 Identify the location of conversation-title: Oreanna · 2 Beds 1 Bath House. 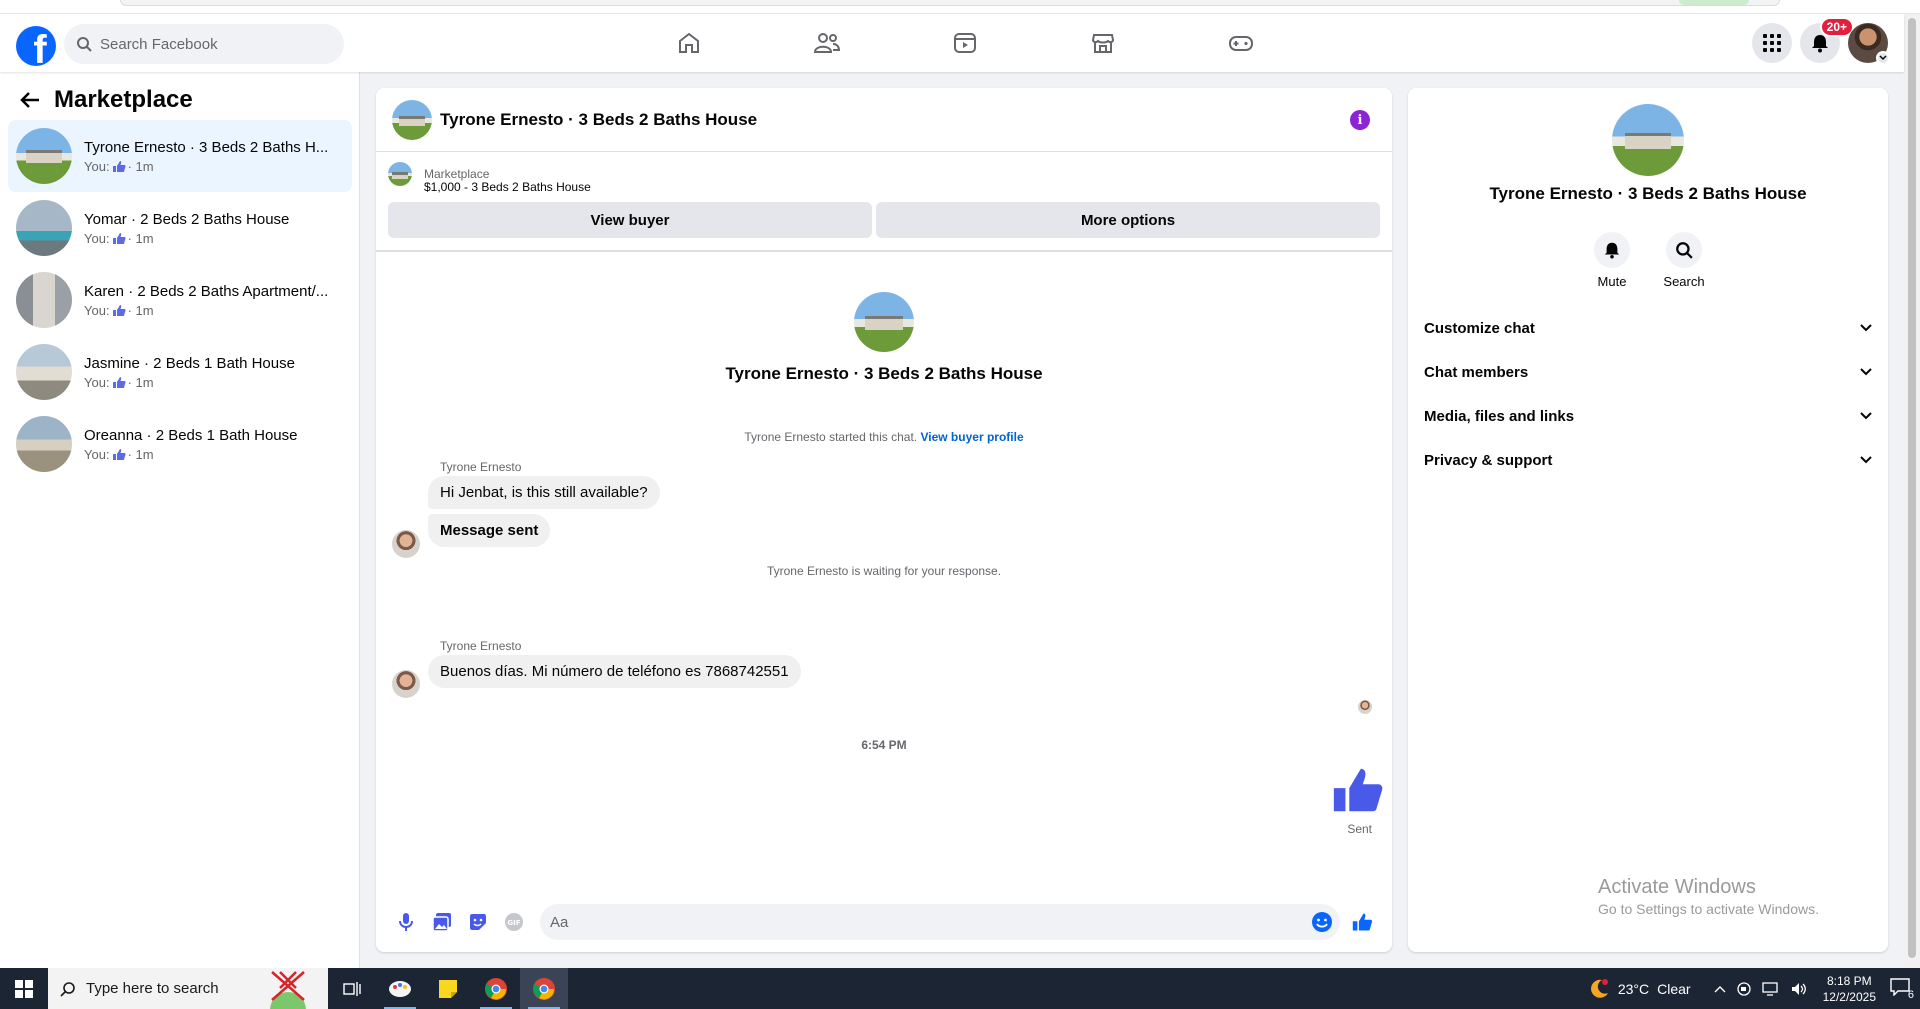
(191, 435).